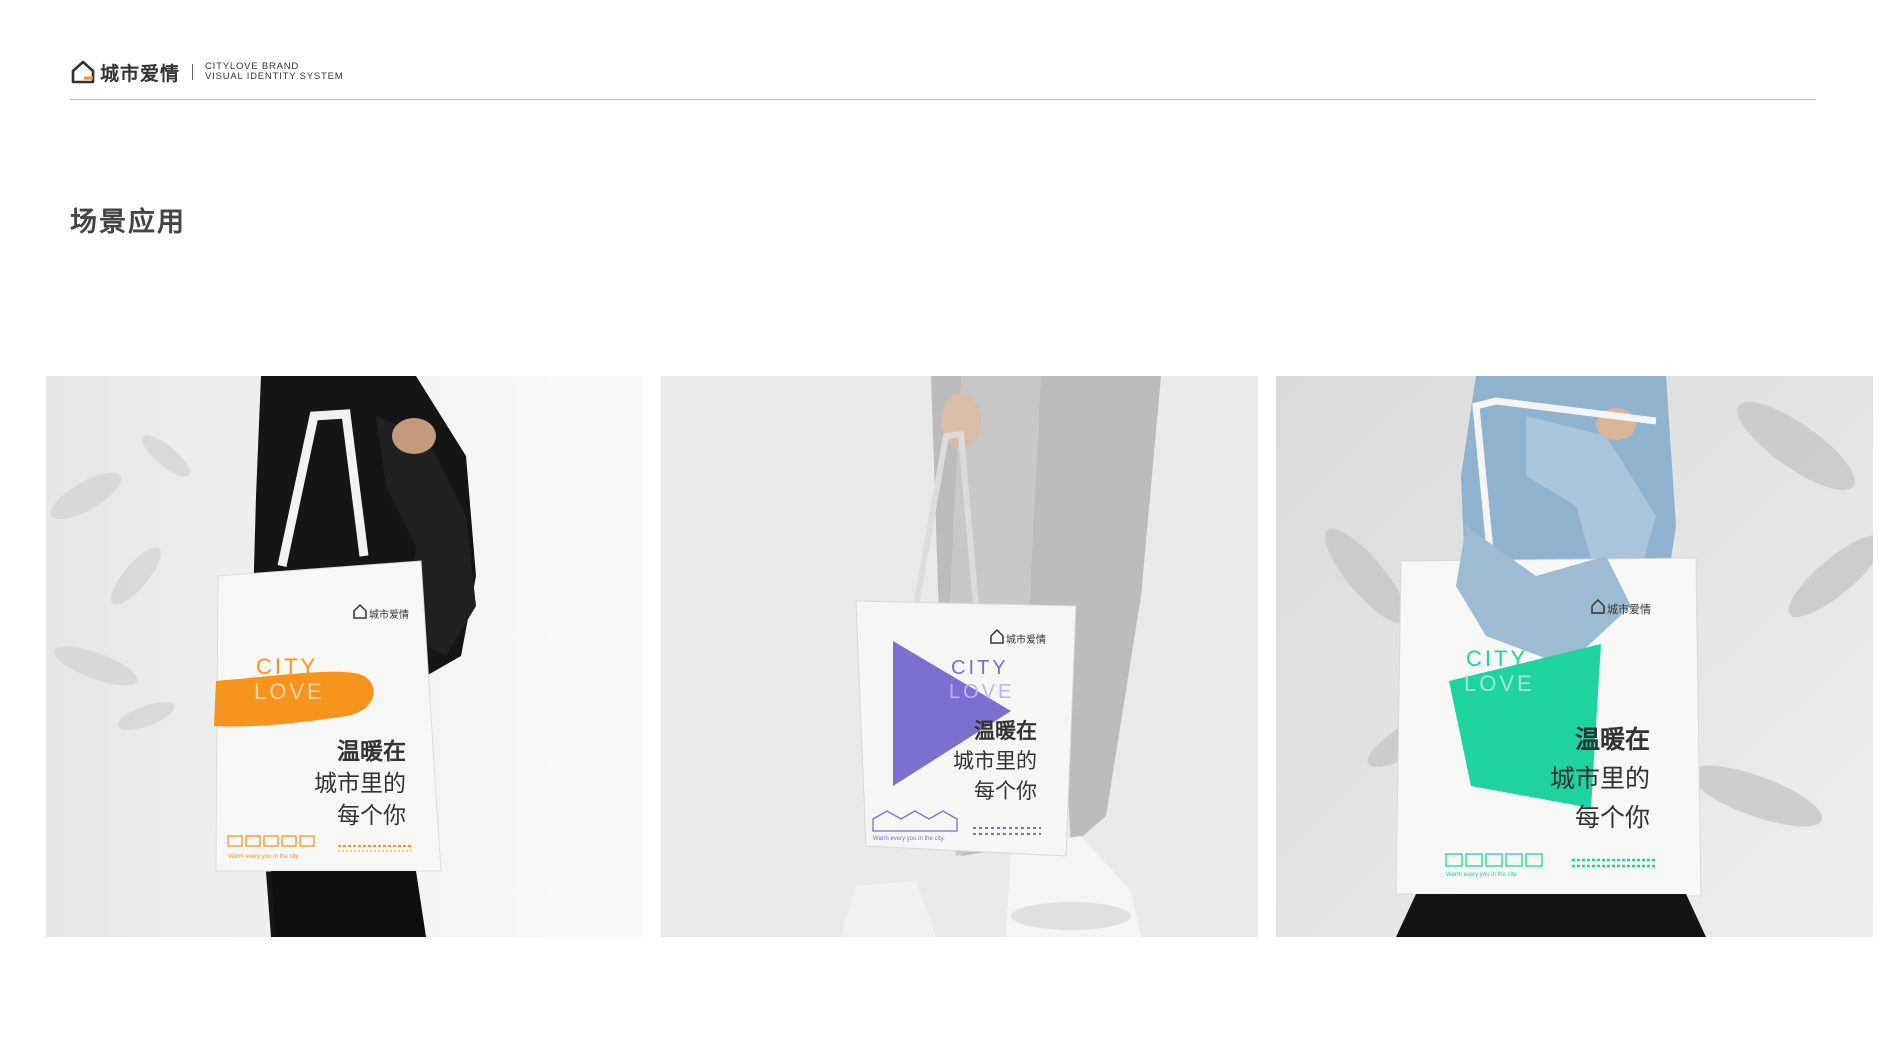 This screenshot has height=1064, width=1891. Describe the element at coordinates (128, 222) in the screenshot. I see `section-title: 场景应用` at that location.